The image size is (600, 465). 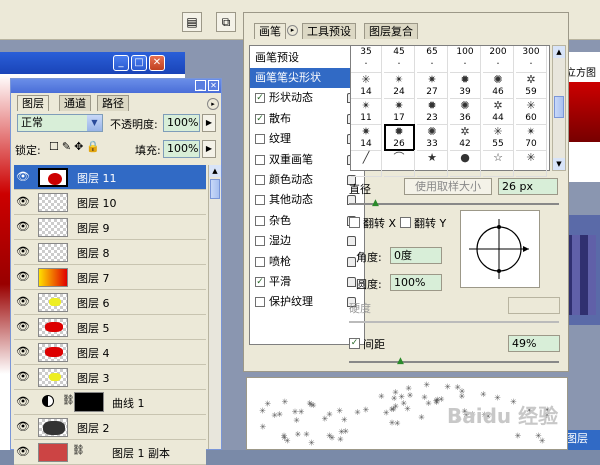 What do you see at coordinates (366, 59) in the screenshot?
I see `brush-tip-cell: · 35` at bounding box center [366, 59].